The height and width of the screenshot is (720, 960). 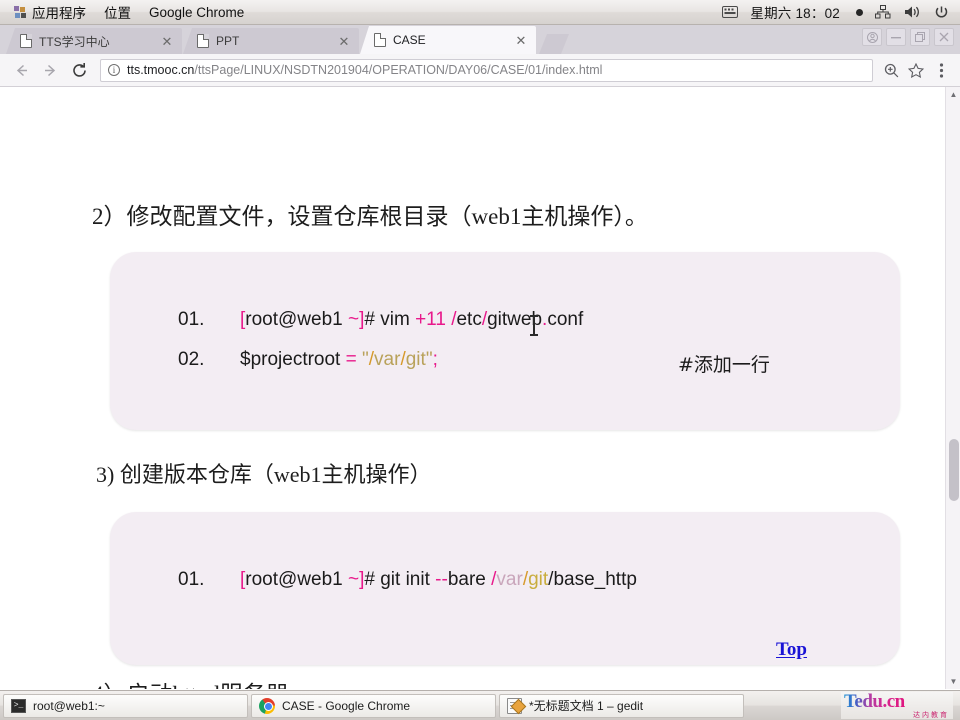 I want to click on profile-avatar-icon, so click(x=872, y=37).